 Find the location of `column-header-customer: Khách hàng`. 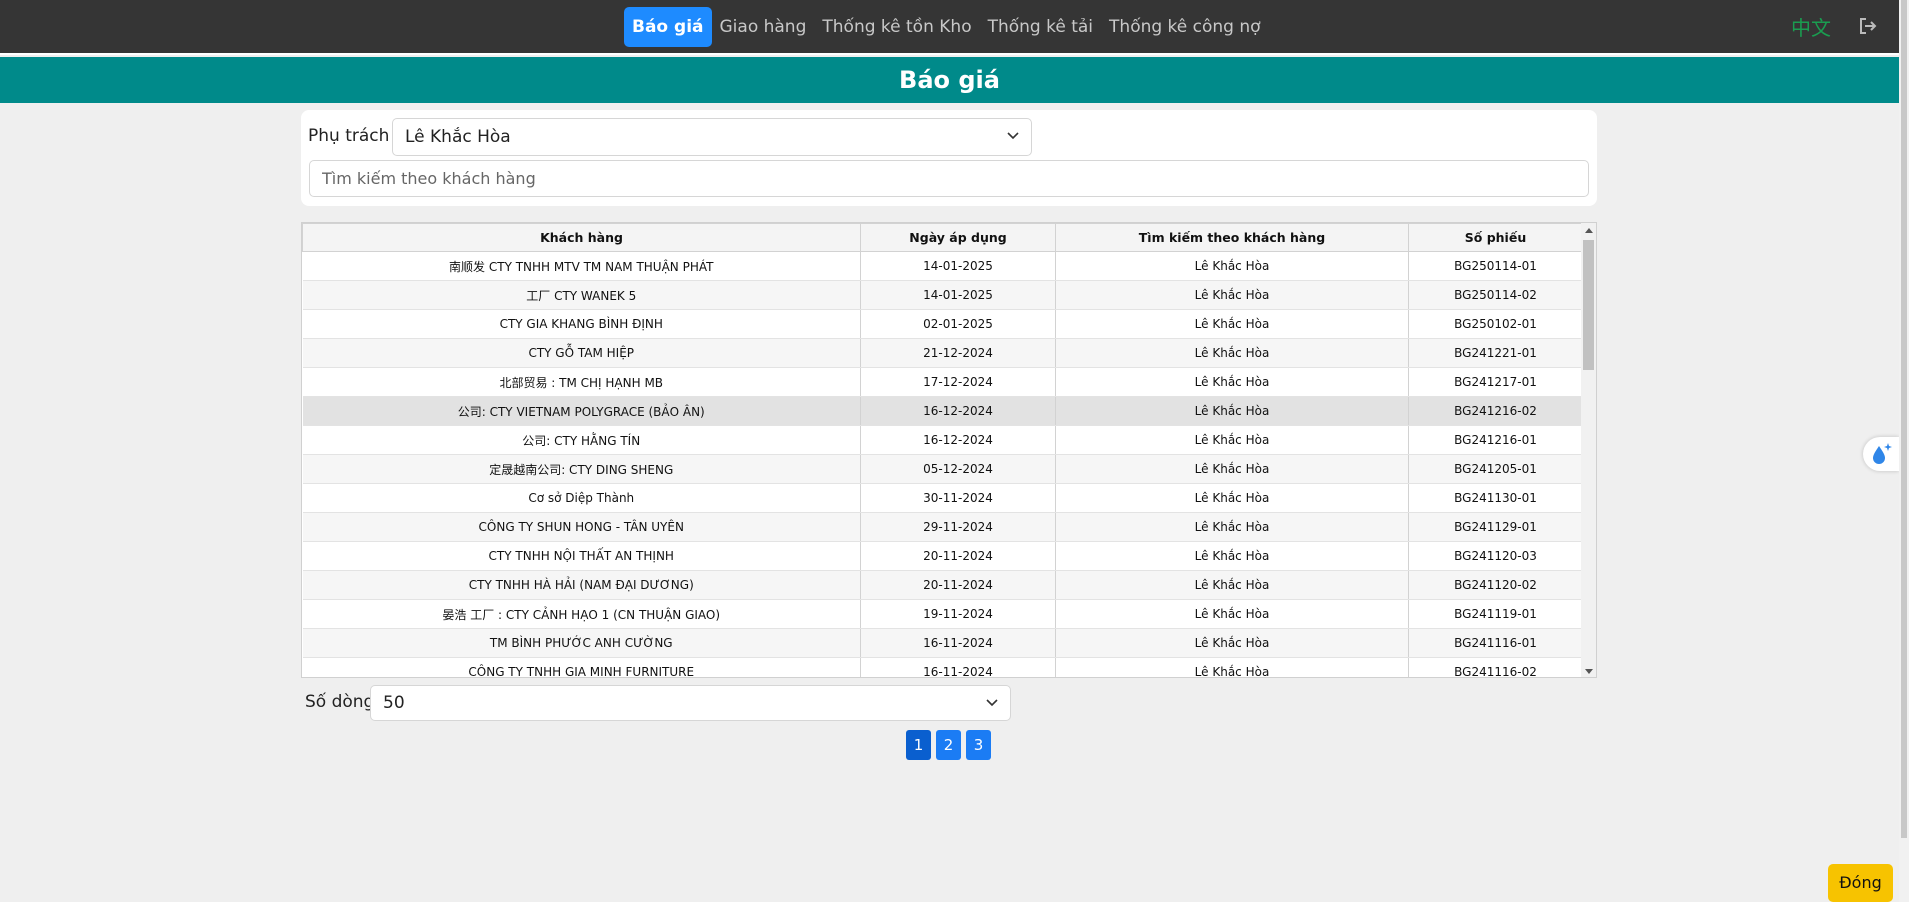

column-header-customer: Khách hàng is located at coordinates (581, 237).